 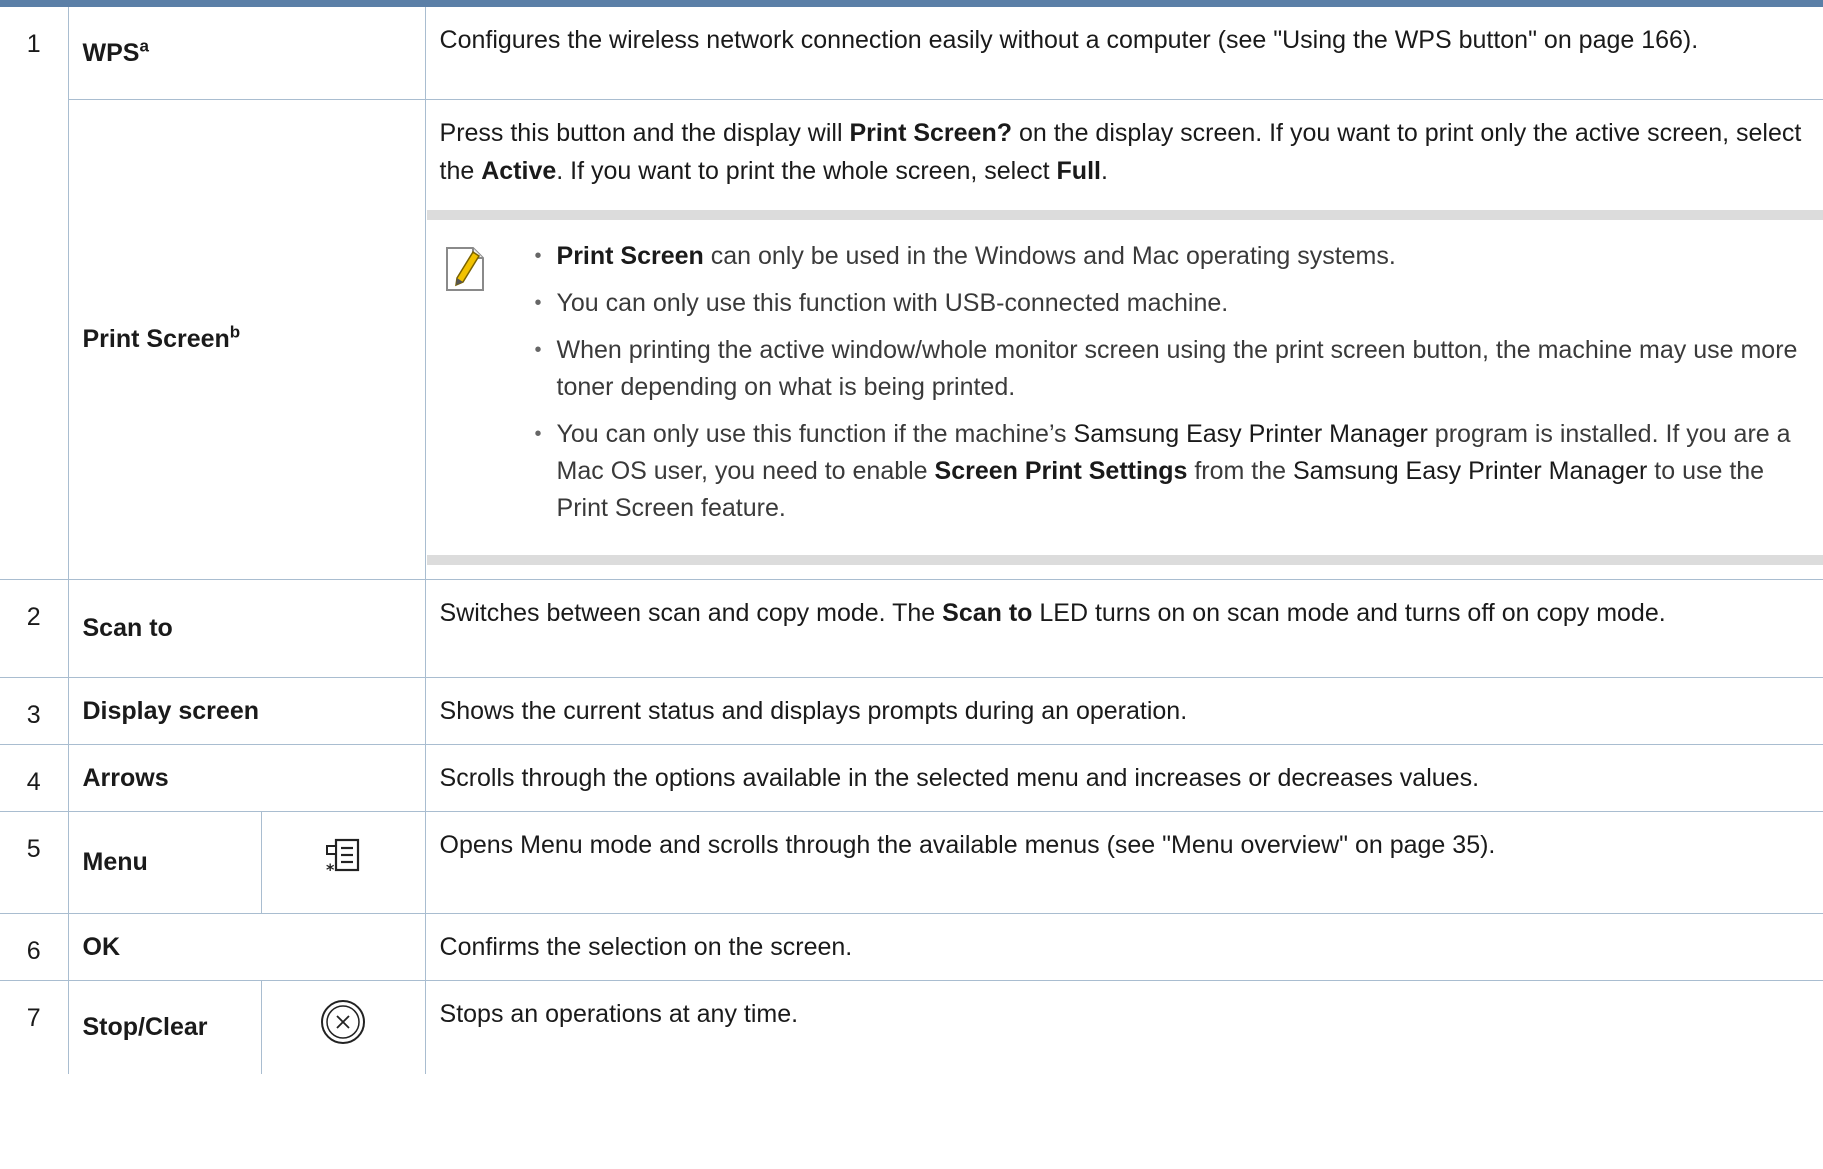 I want to click on stop-clear-icon, so click(x=343, y=1026).